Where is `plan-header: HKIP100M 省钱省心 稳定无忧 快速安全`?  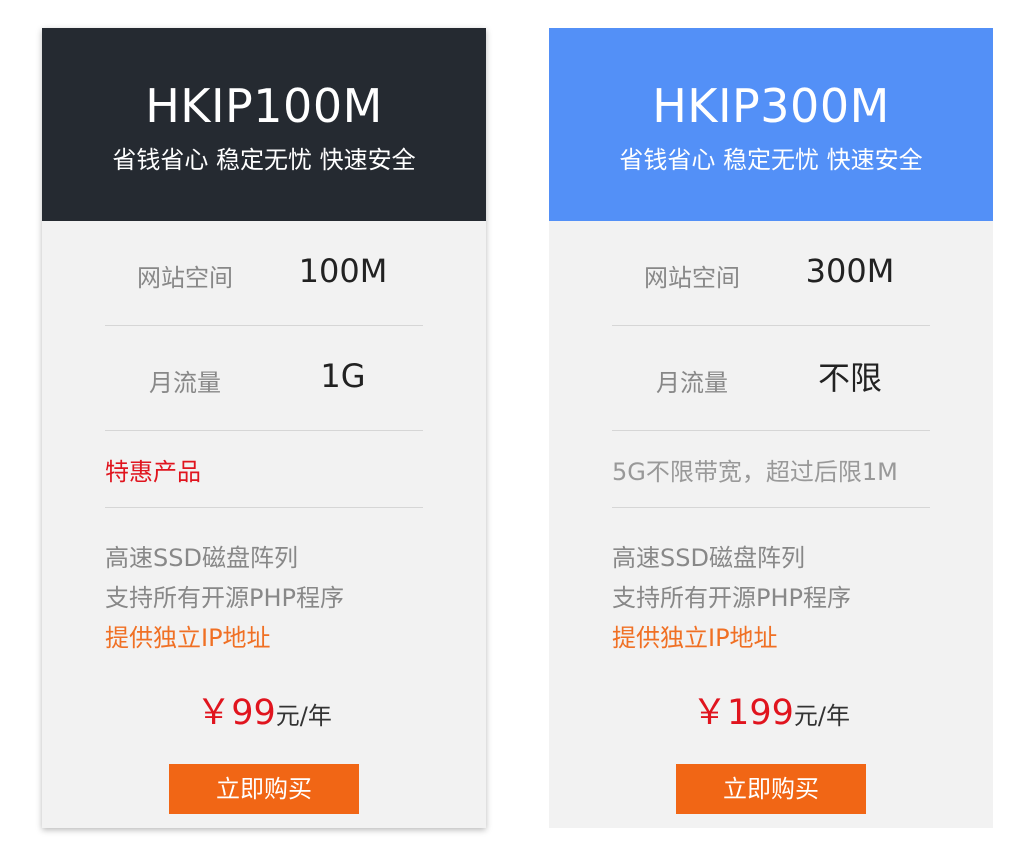
plan-header: HKIP100M 省钱省心 稳定无忧 快速安全 is located at coordinates (264, 124).